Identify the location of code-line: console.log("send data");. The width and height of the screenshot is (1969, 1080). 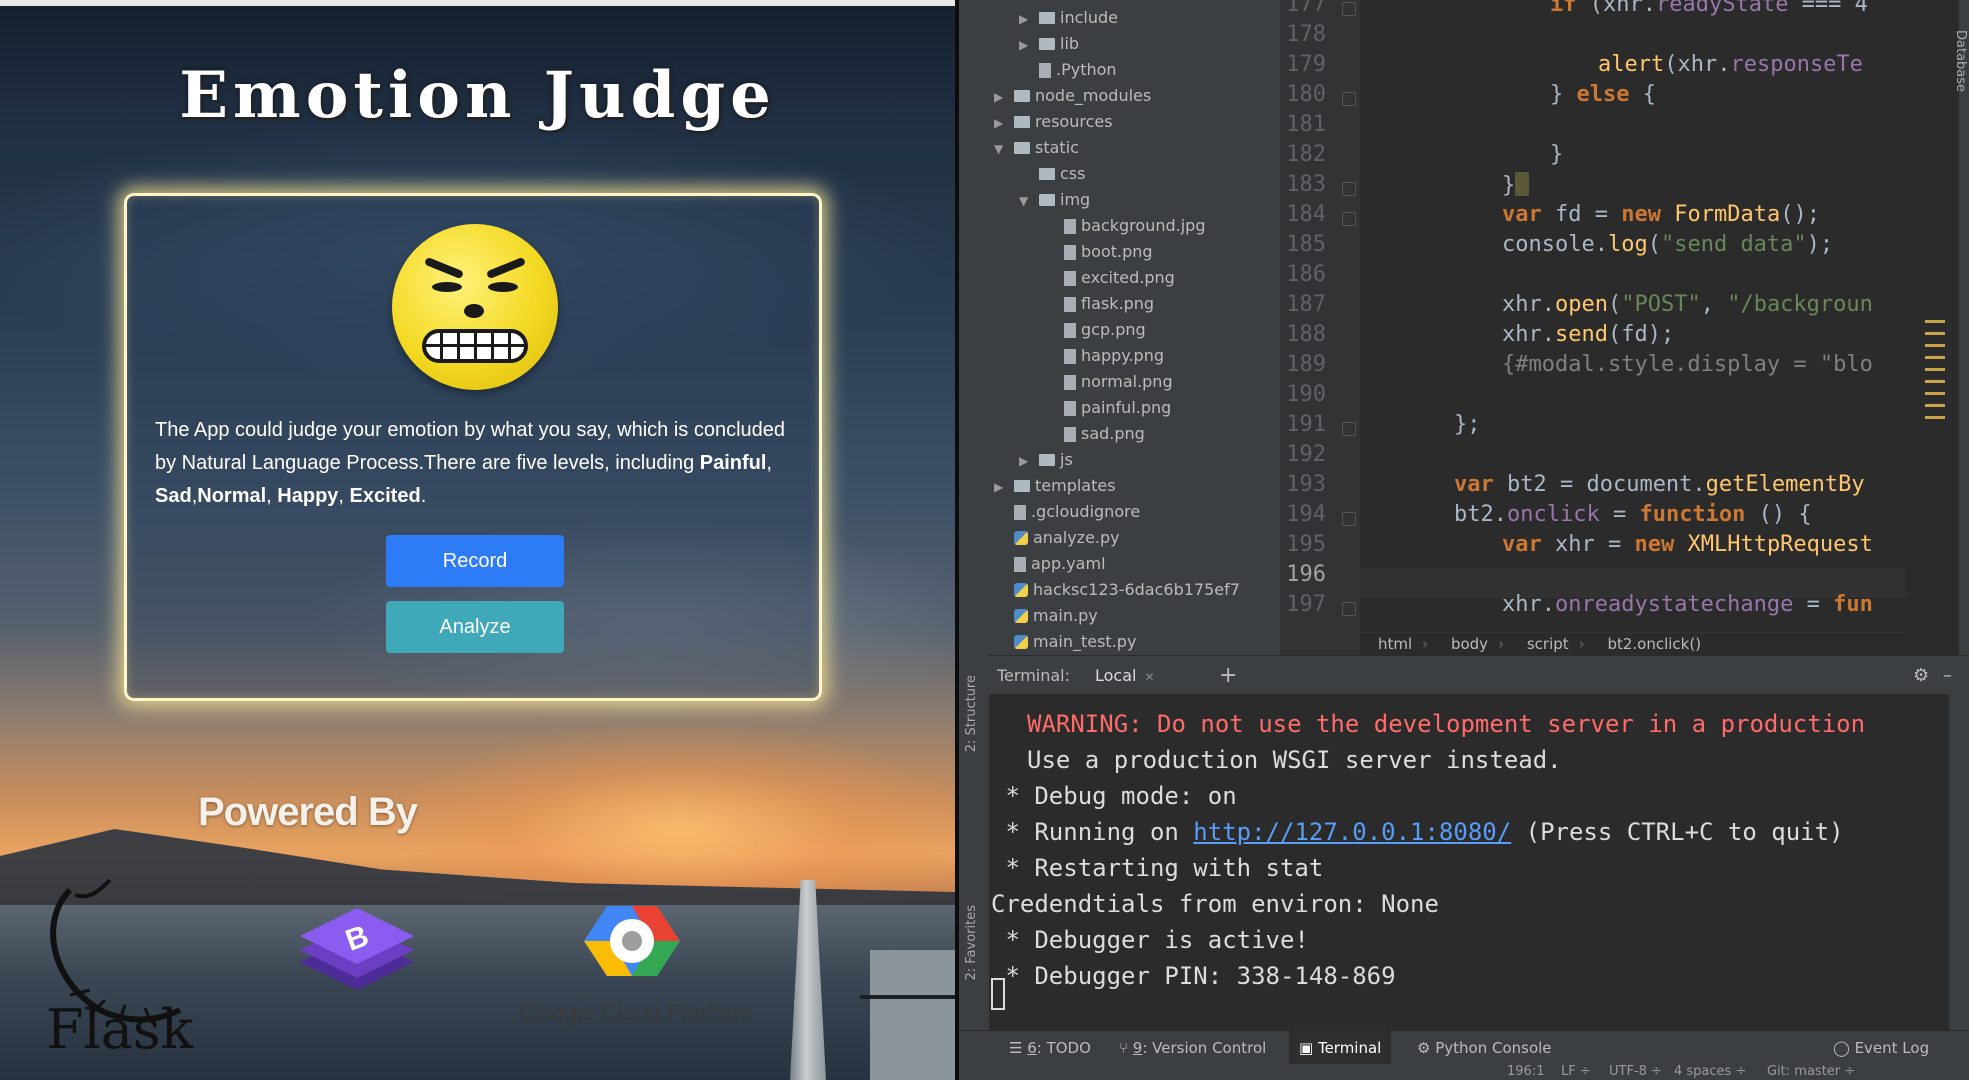
(1668, 244).